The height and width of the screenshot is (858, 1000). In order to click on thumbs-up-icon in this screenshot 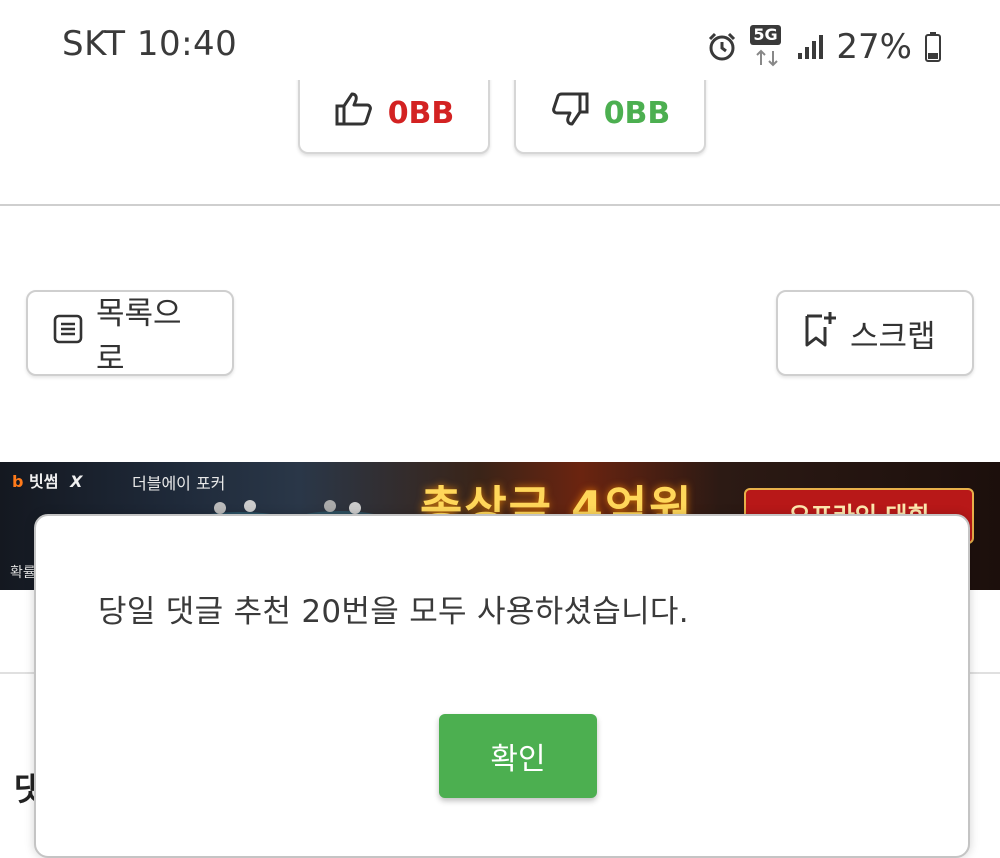, I will do `click(354, 113)`.